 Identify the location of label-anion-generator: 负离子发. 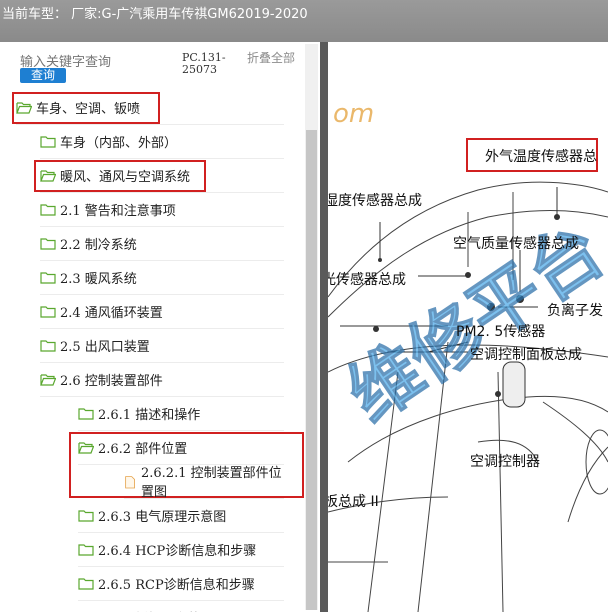
(575, 311).